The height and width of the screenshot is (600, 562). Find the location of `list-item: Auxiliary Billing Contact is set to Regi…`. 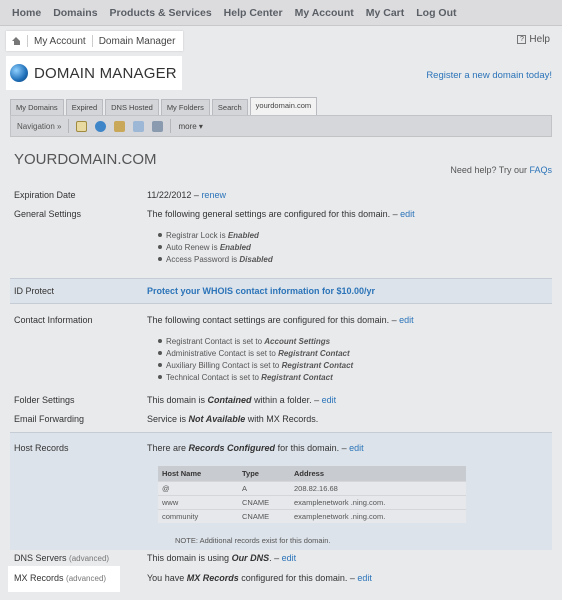

list-item: Auxiliary Billing Contact is set to Regi… is located at coordinates (255, 365).